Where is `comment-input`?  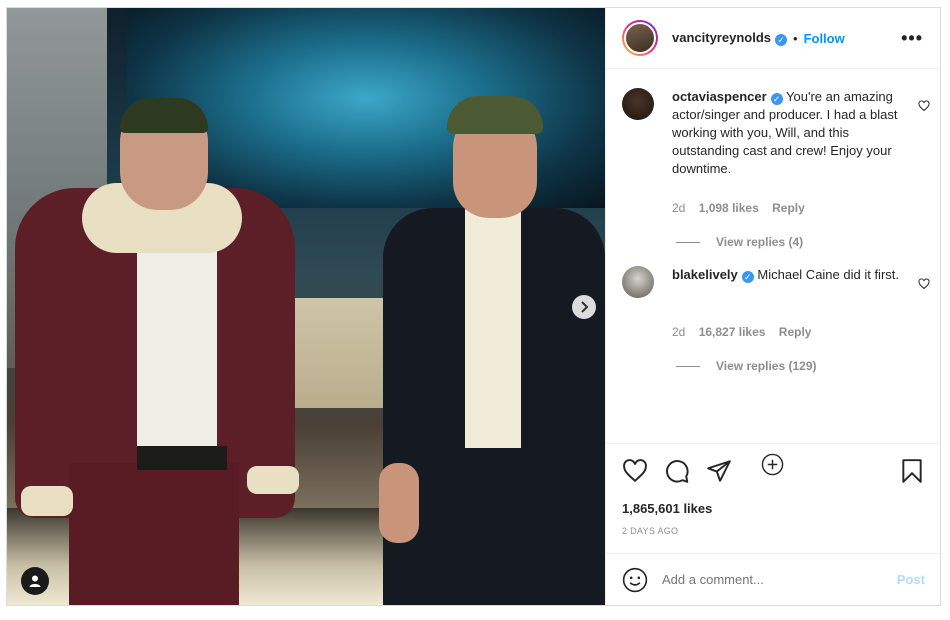 comment-input is located at coordinates (772, 579).